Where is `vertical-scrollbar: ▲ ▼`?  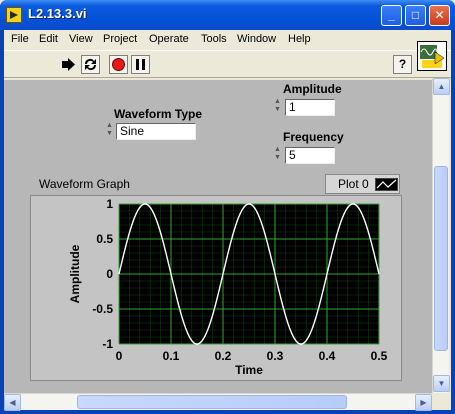
vertical-scrollbar: ▲ ▼ is located at coordinates (441, 235).